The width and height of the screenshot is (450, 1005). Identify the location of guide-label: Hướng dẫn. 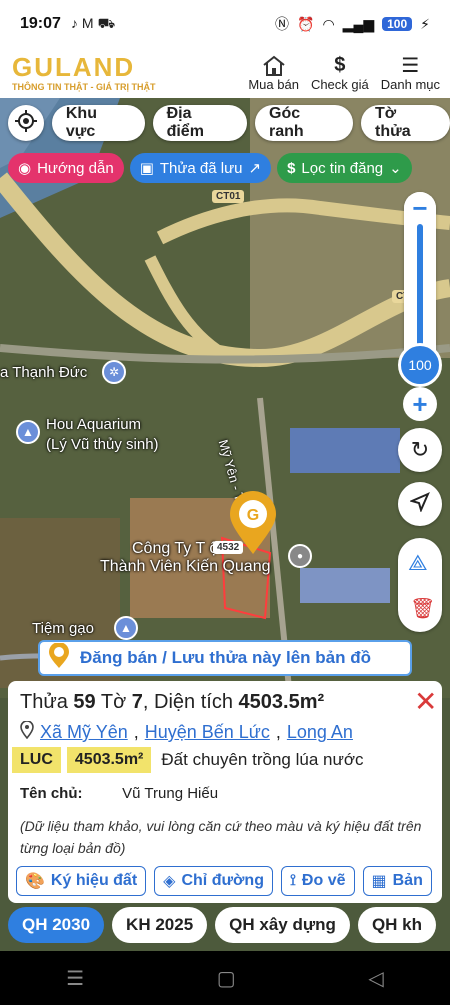
(75, 168).